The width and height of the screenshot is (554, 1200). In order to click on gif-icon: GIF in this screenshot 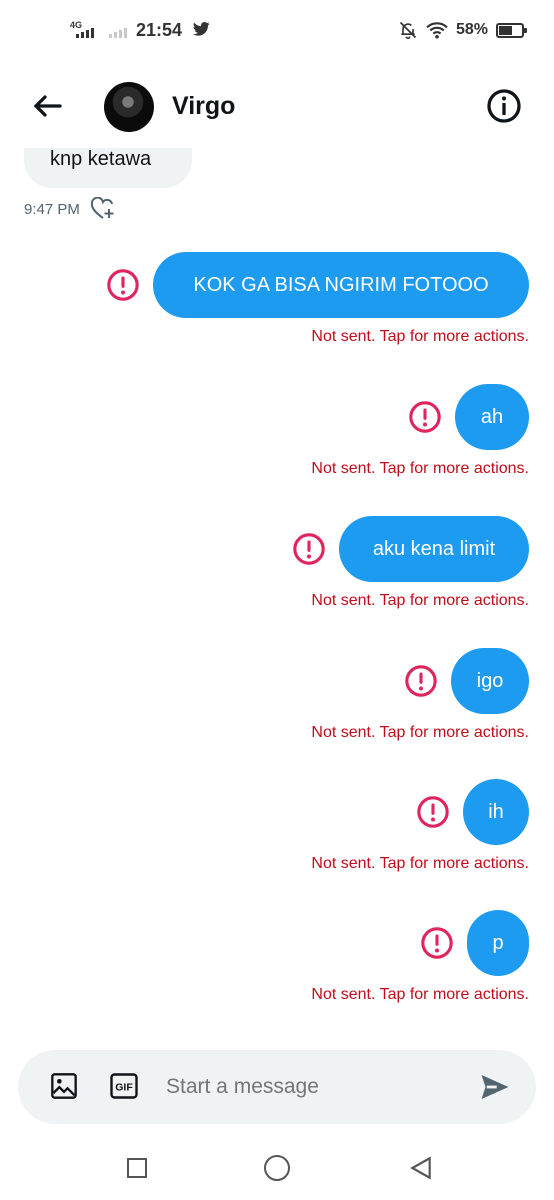, I will do `click(124, 1086)`.